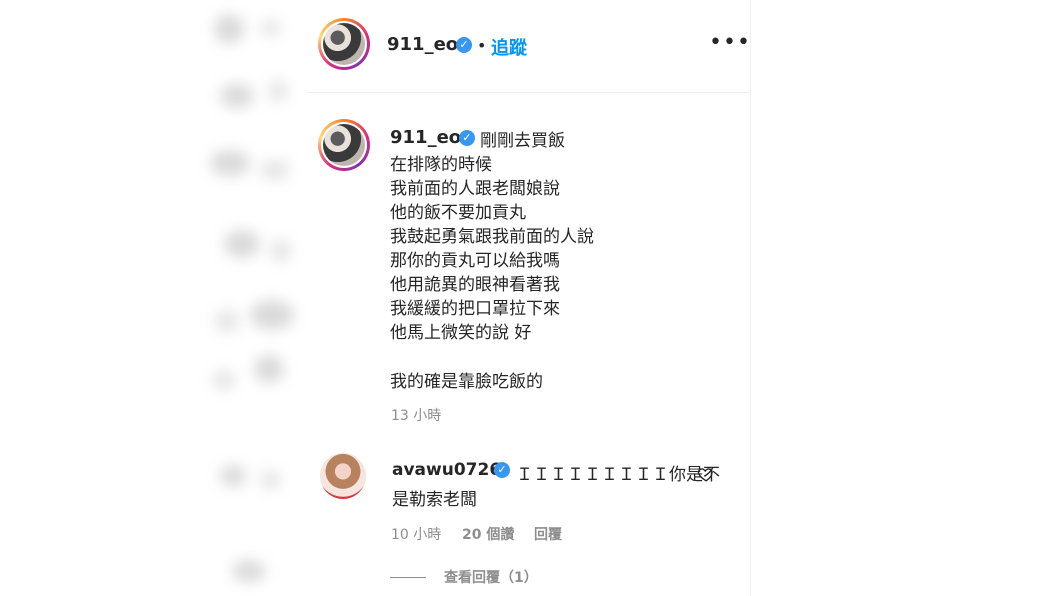 This screenshot has width=1060, height=596. Describe the element at coordinates (422, 44) in the screenshot. I see `header-username: 911_eo` at that location.